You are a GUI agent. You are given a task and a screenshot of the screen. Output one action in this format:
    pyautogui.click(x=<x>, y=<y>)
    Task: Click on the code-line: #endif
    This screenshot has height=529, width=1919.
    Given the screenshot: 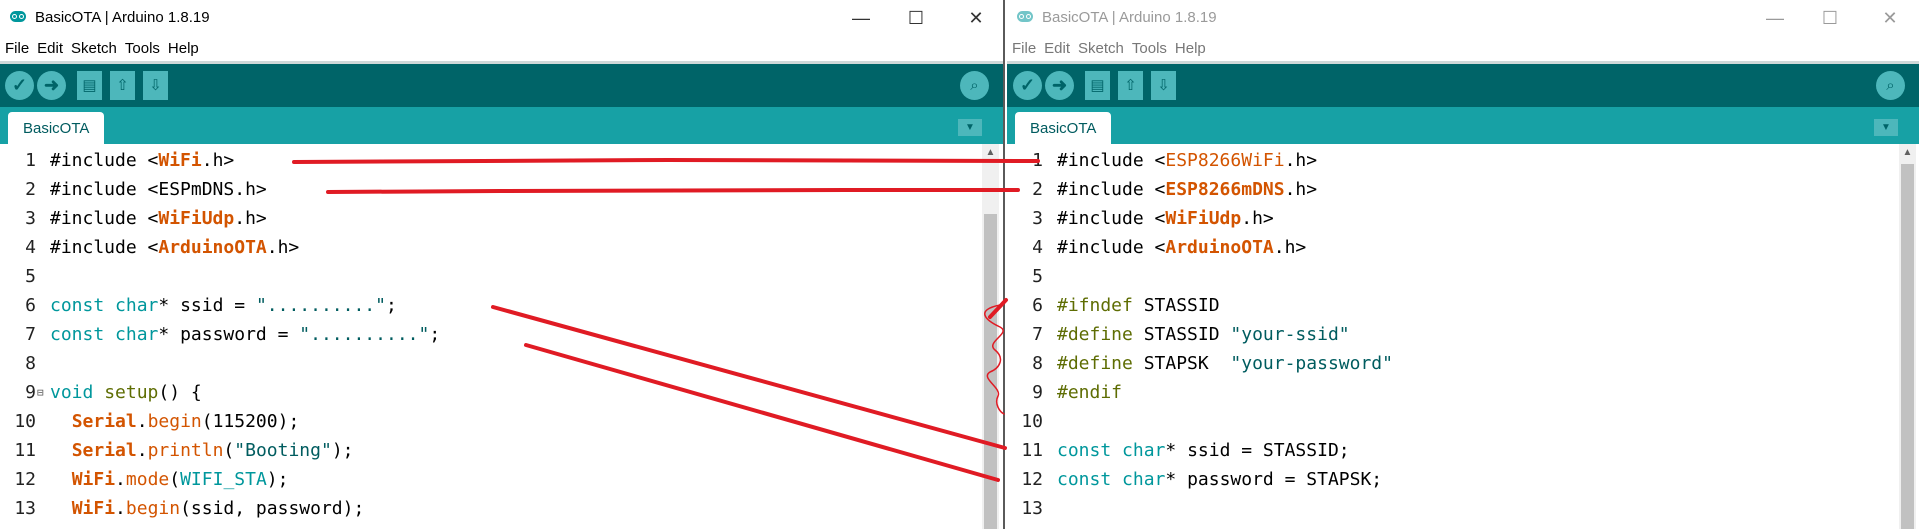 What is the action you would take?
    pyautogui.click(x=1089, y=392)
    